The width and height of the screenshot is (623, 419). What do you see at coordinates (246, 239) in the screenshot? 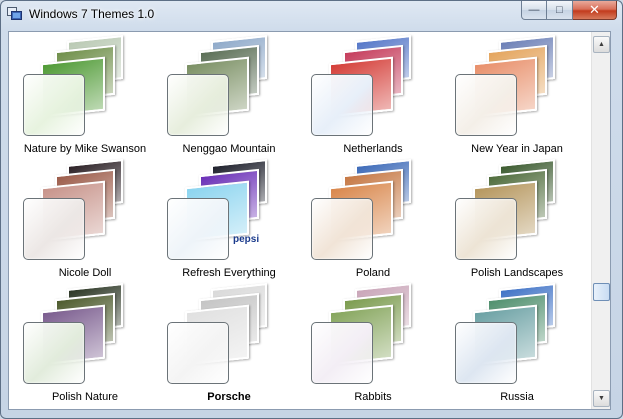
I see `pepsi-logo: pepsi` at bounding box center [246, 239].